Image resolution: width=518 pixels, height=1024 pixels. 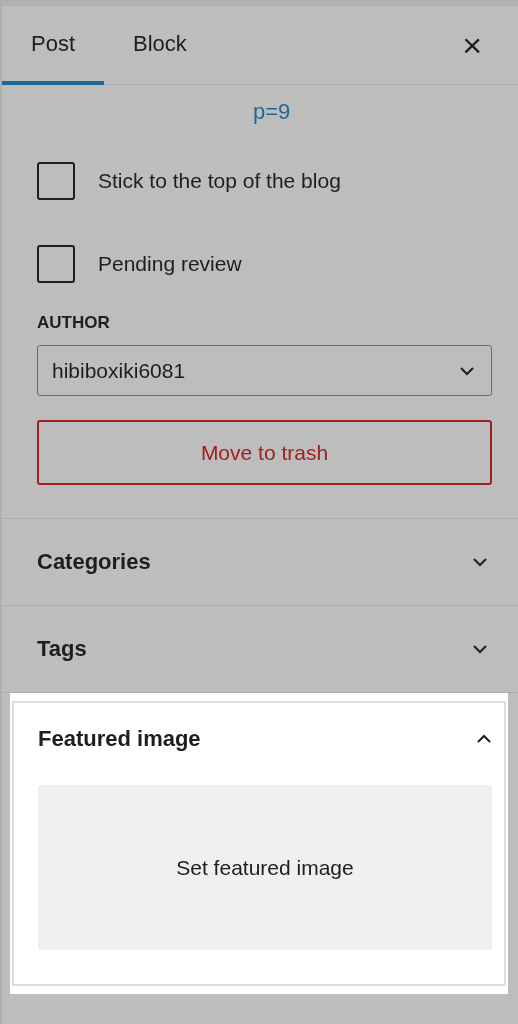 I want to click on panel-header: Featured image, so click(x=265, y=739).